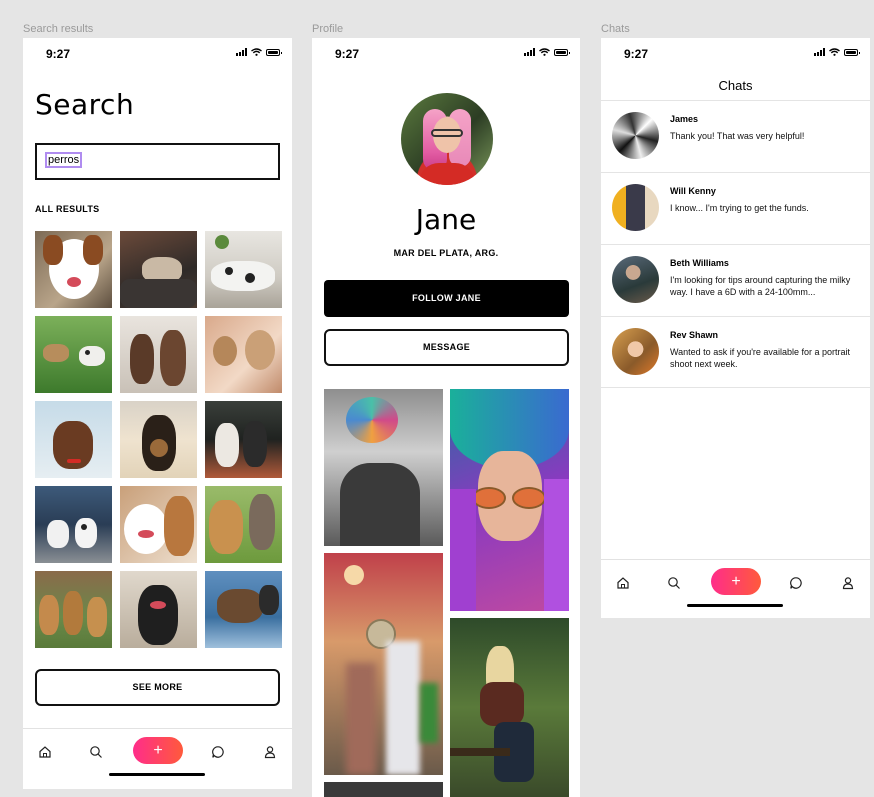 This screenshot has height=797, width=874. Describe the element at coordinates (735, 387) in the screenshot. I see `divider` at that location.